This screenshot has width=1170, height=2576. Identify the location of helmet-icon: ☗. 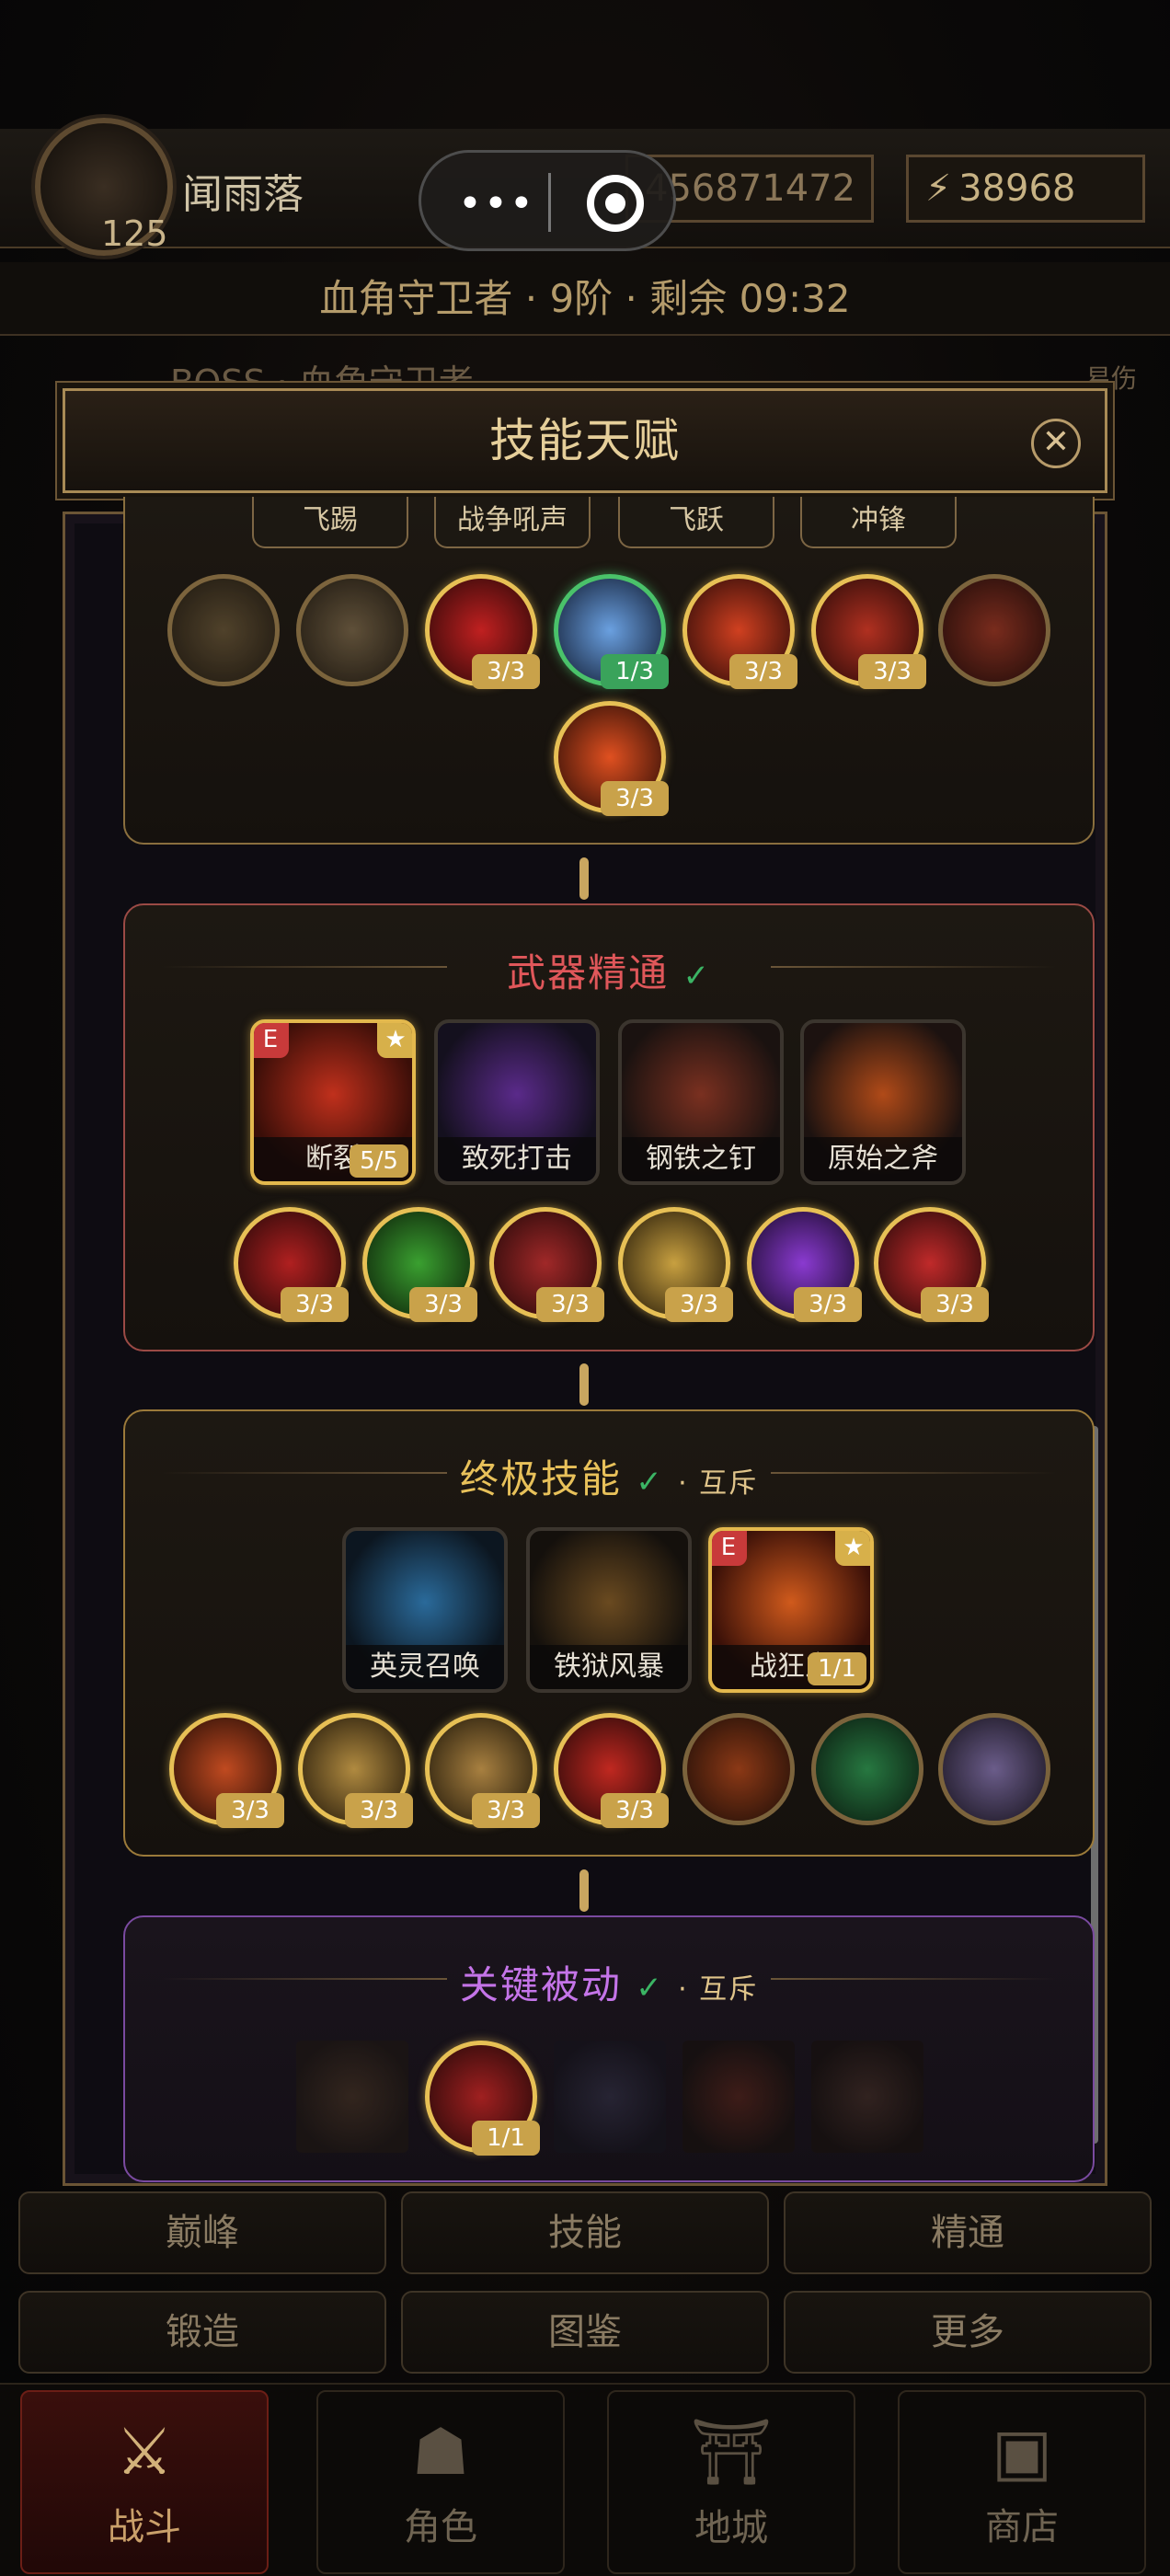
(440, 2452).